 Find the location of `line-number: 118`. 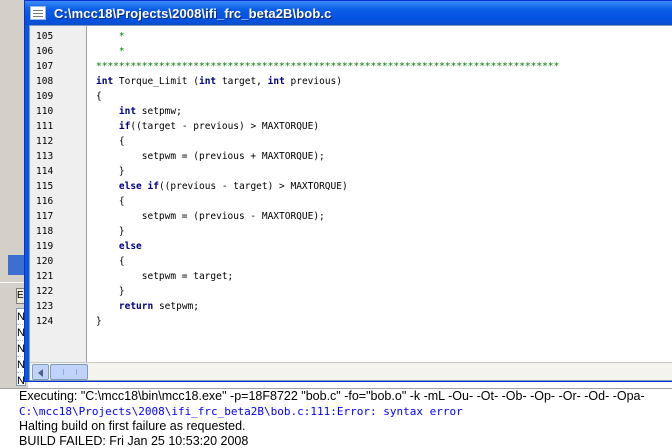

line-number: 118 is located at coordinates (45, 231).